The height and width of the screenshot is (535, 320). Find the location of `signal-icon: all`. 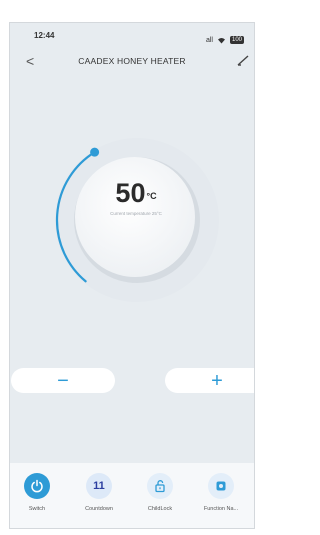

signal-icon: all is located at coordinates (209, 40).